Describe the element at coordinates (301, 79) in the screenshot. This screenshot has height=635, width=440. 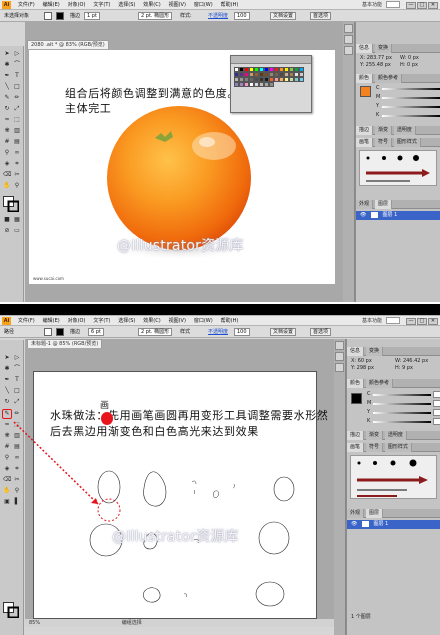
I see `color-swatch` at that location.